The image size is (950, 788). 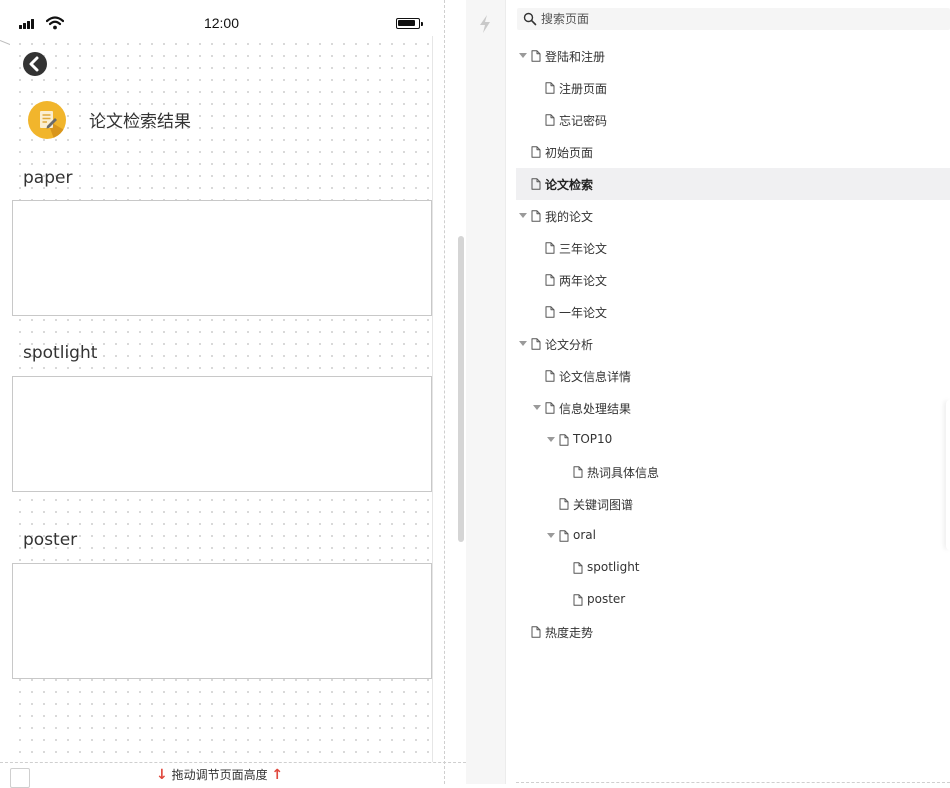 What do you see at coordinates (444, 392) in the screenshot?
I see `canvas-guide-vertical` at bounding box center [444, 392].